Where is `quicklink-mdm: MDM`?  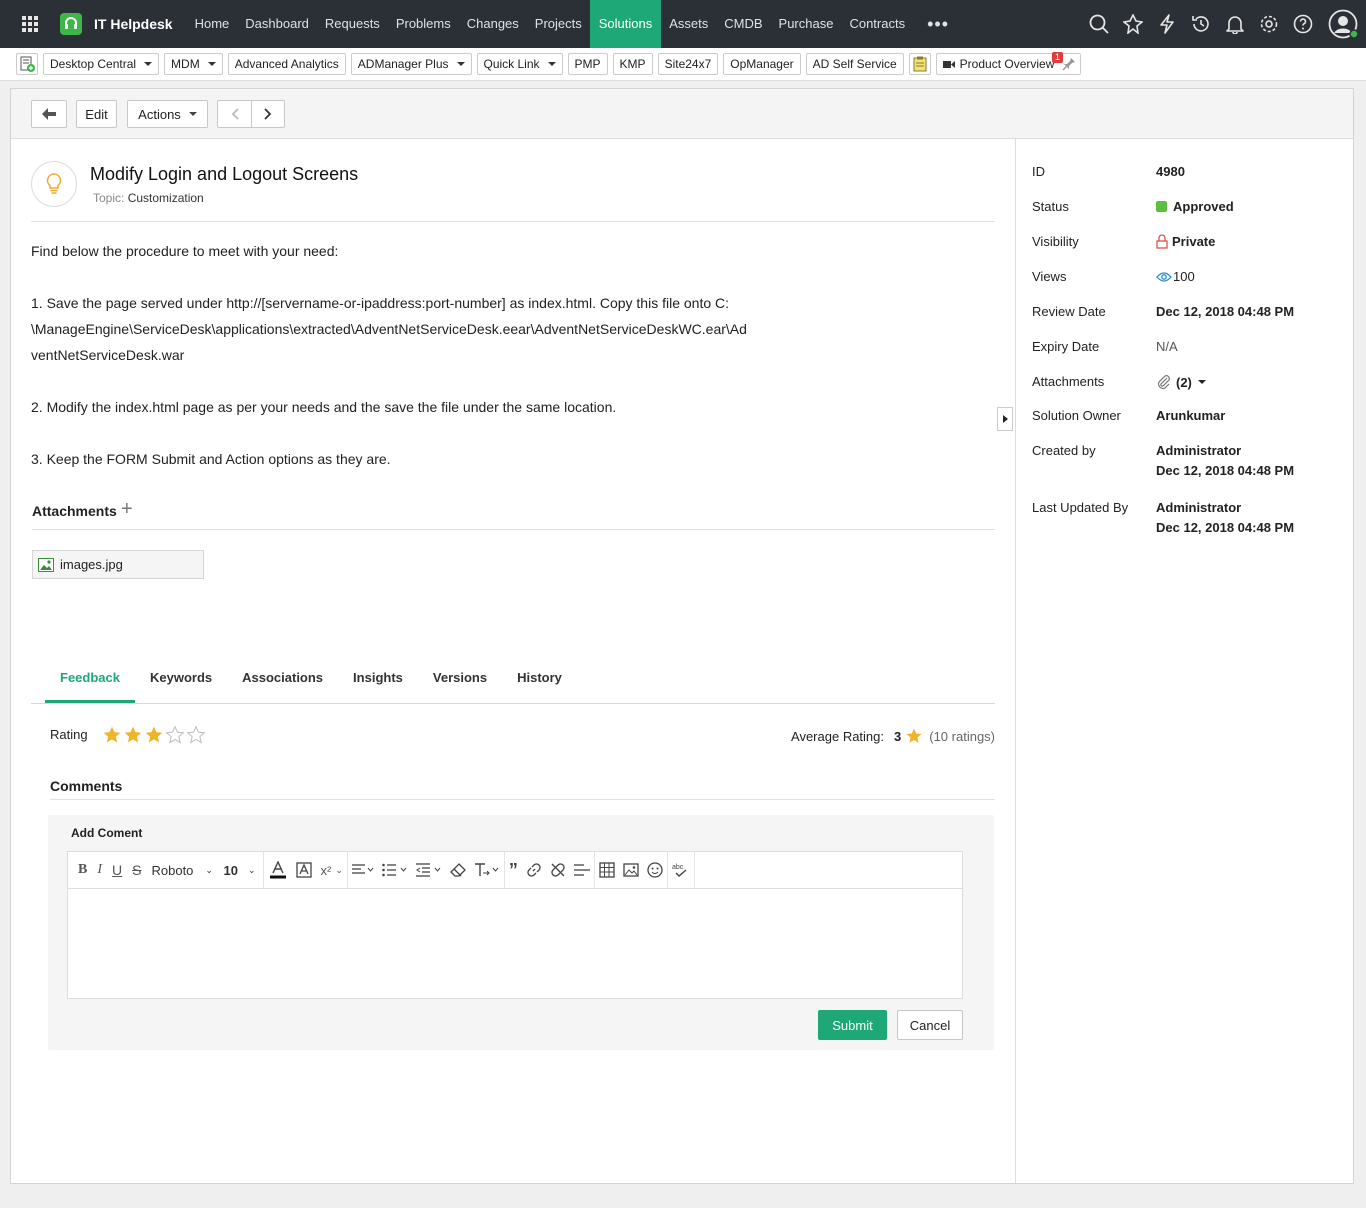
quicklink-mdm: MDM is located at coordinates (193, 64).